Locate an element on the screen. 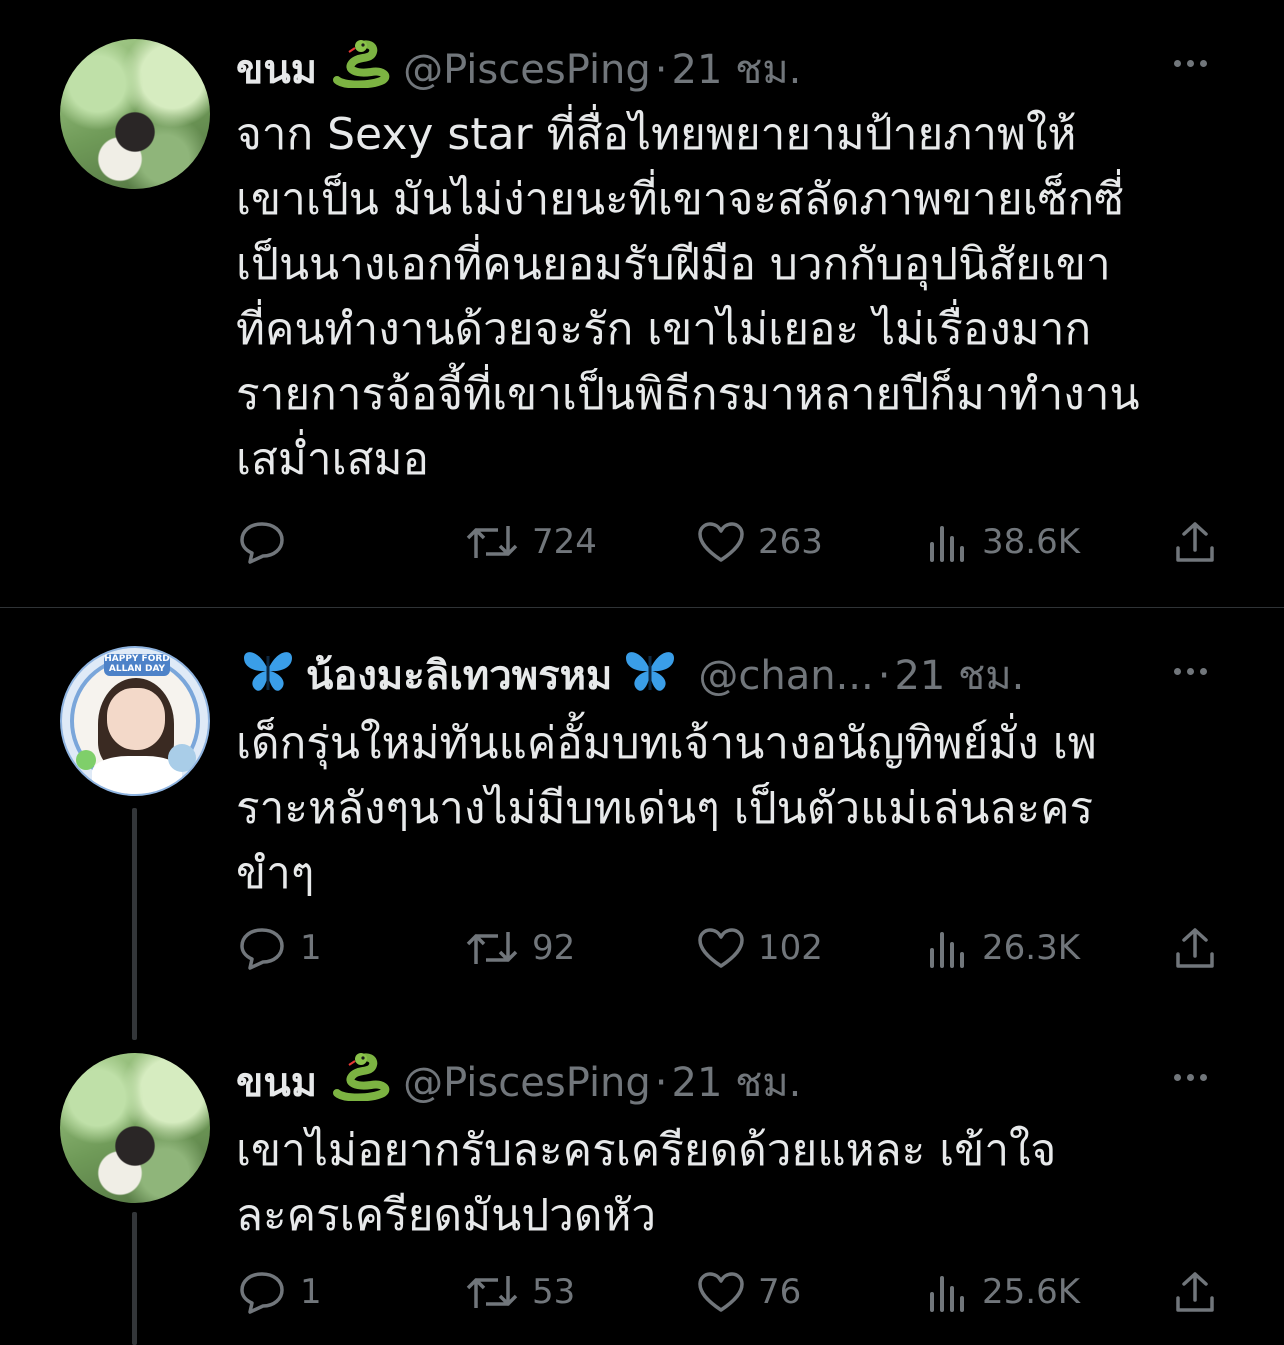  views-button: 38.6K is located at coordinates (1003, 542).